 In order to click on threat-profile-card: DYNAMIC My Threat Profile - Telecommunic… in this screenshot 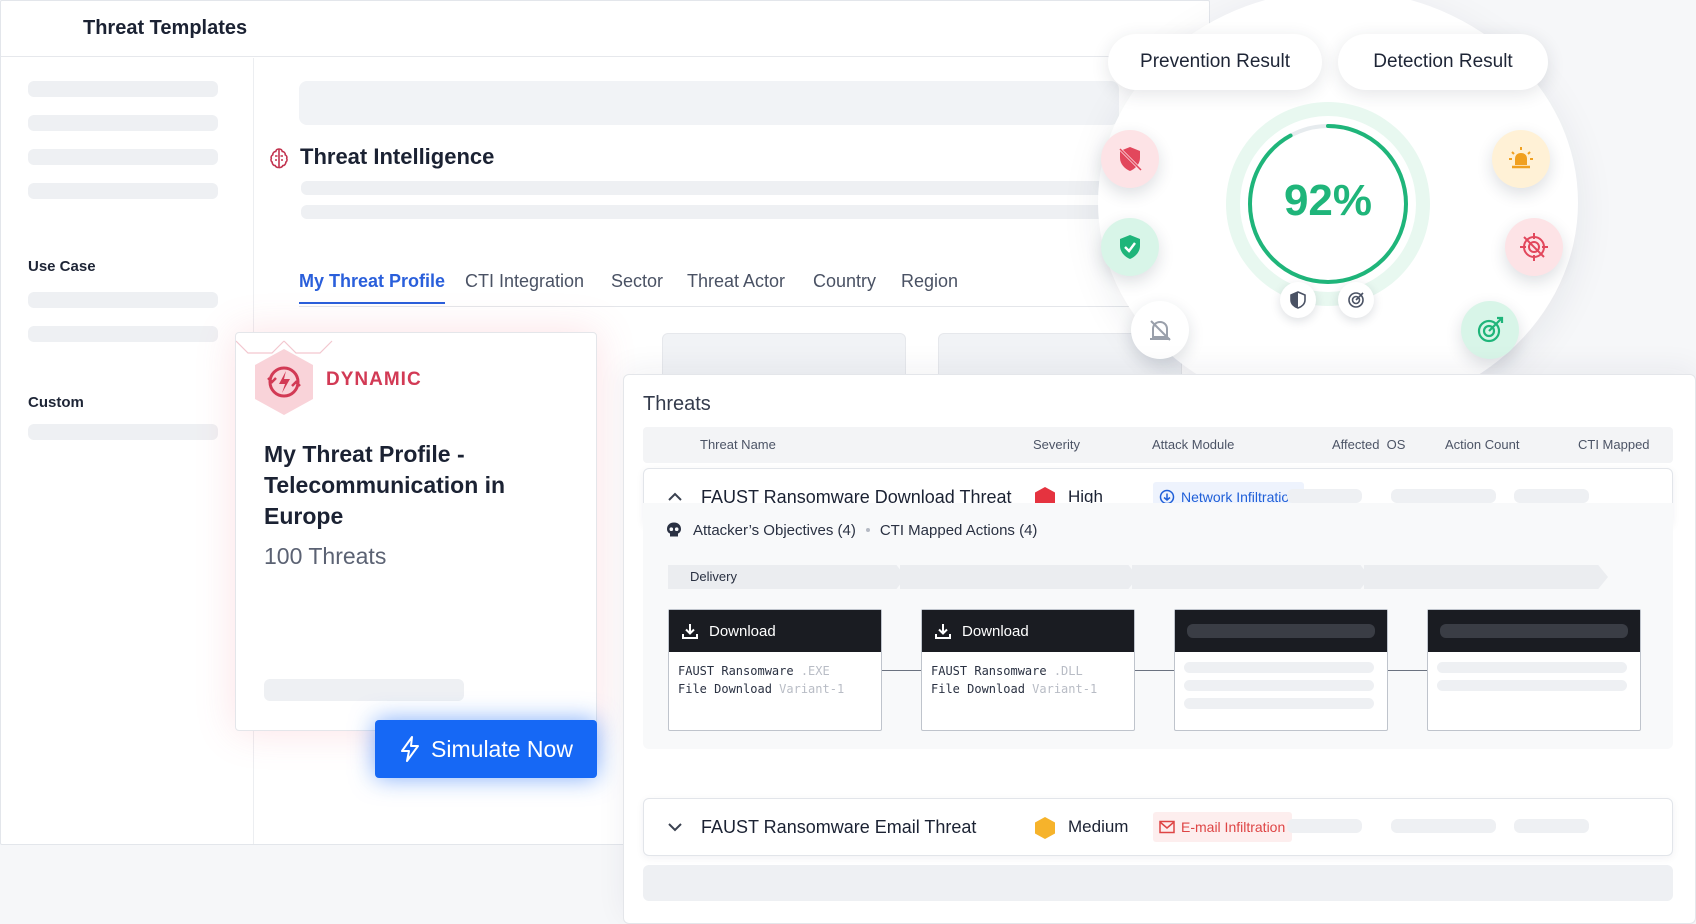, I will do `click(416, 531)`.